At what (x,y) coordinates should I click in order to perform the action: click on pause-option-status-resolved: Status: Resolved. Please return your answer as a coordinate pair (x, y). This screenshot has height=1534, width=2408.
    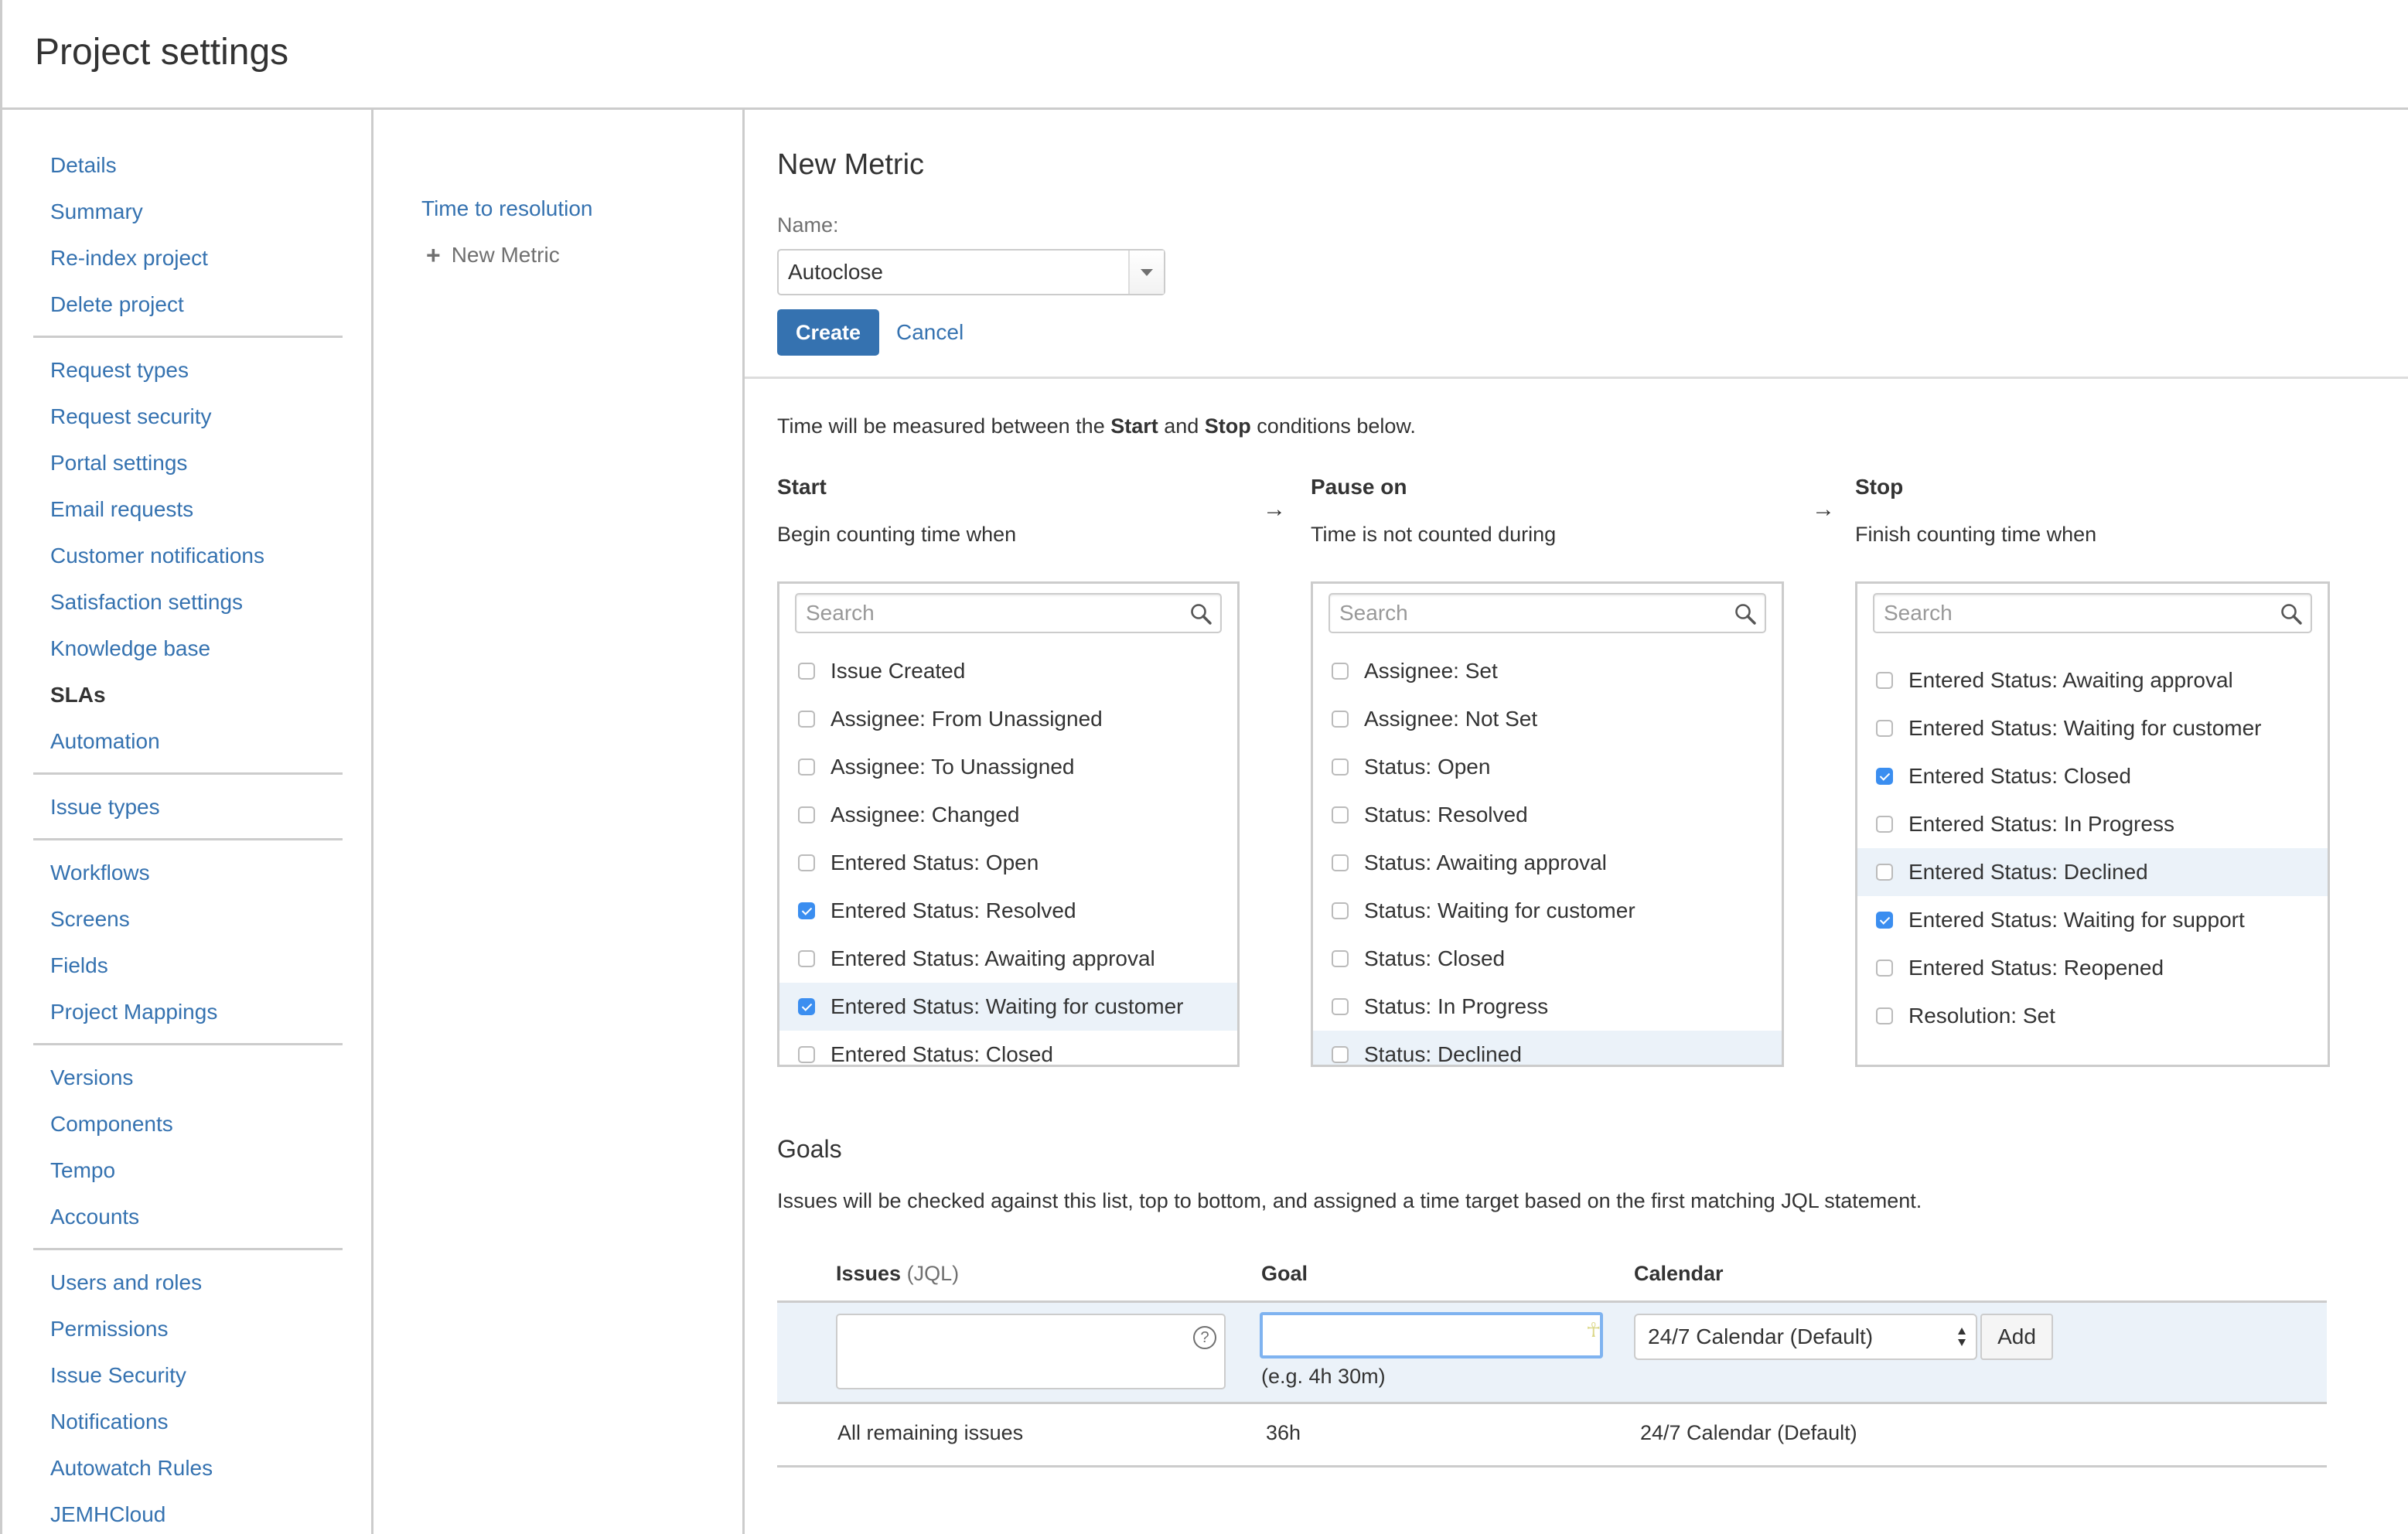
    Looking at the image, I should click on (1547, 815).